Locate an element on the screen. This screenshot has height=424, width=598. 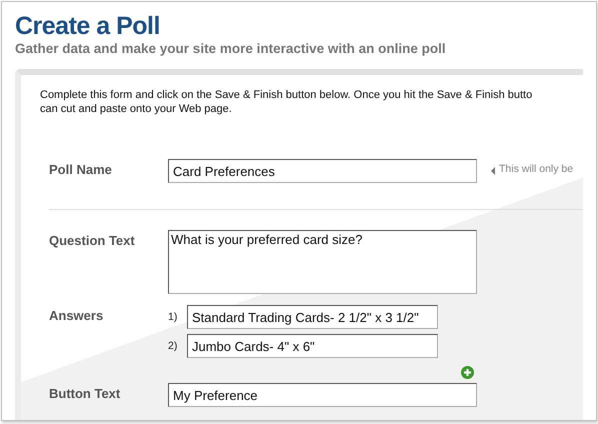
field-label: Answers is located at coordinates (76, 315).